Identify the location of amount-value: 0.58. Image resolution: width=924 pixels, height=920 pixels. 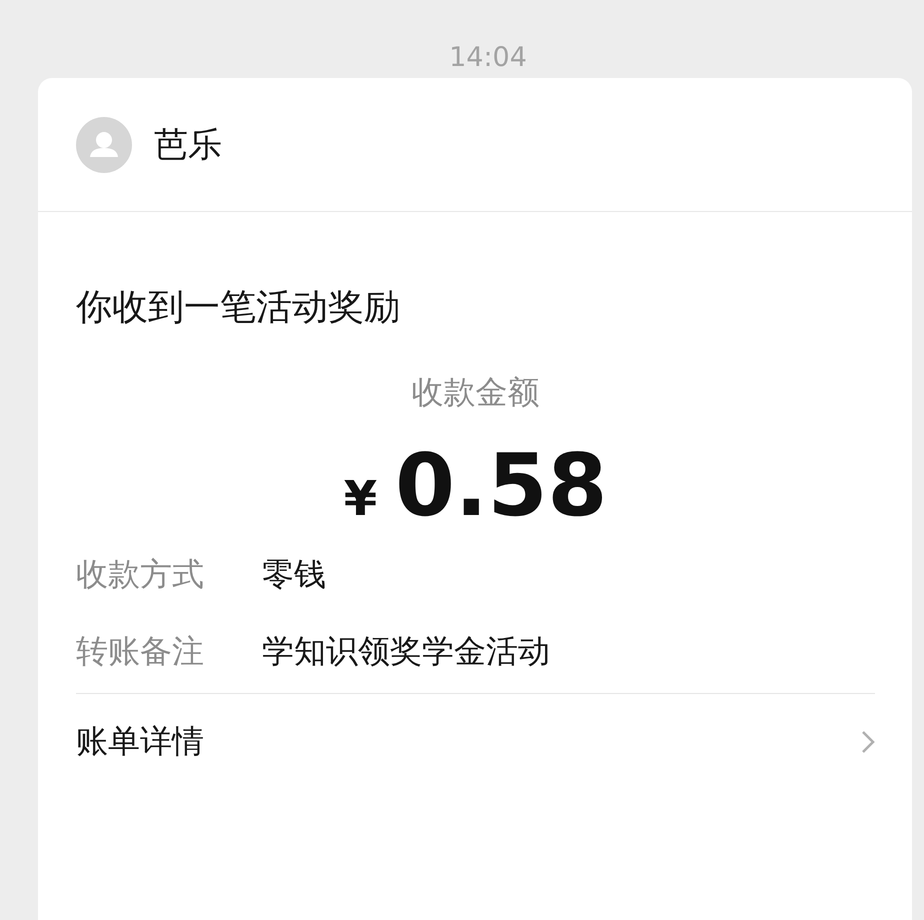
(501, 486).